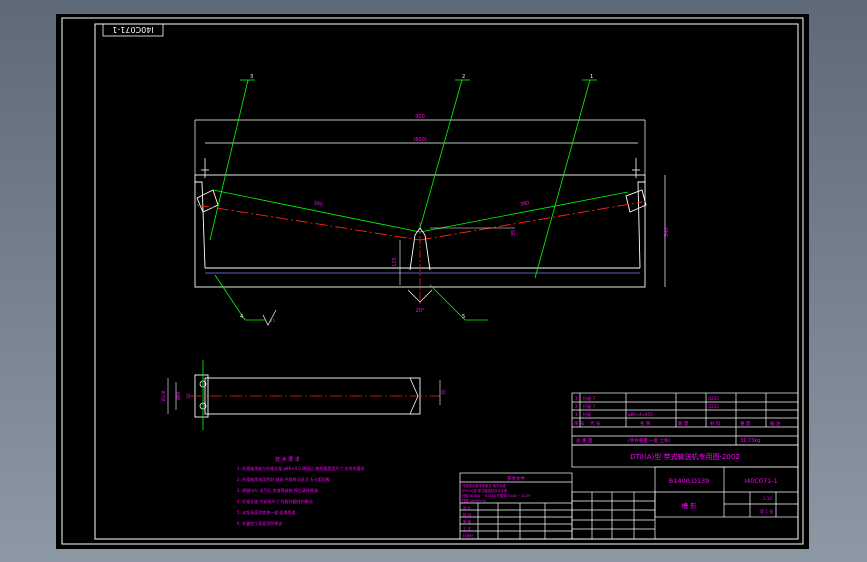  What do you see at coordinates (251, 77) in the screenshot?
I see `callout-3: 3` at bounding box center [251, 77].